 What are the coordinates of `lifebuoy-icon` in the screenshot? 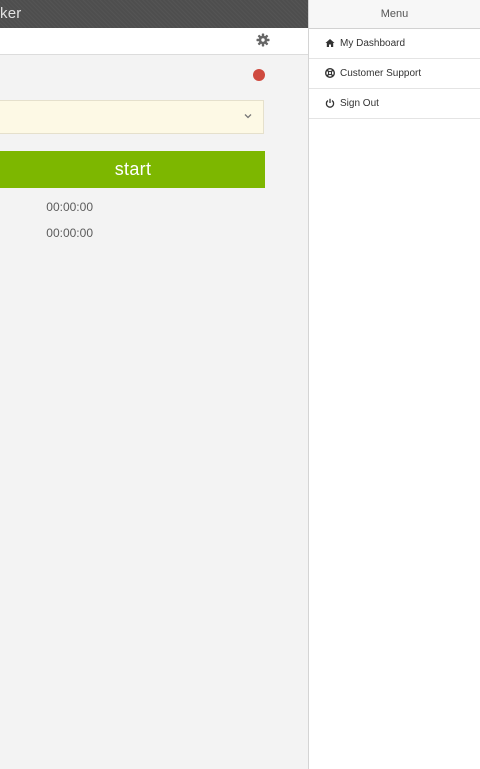 It's located at (330, 73).